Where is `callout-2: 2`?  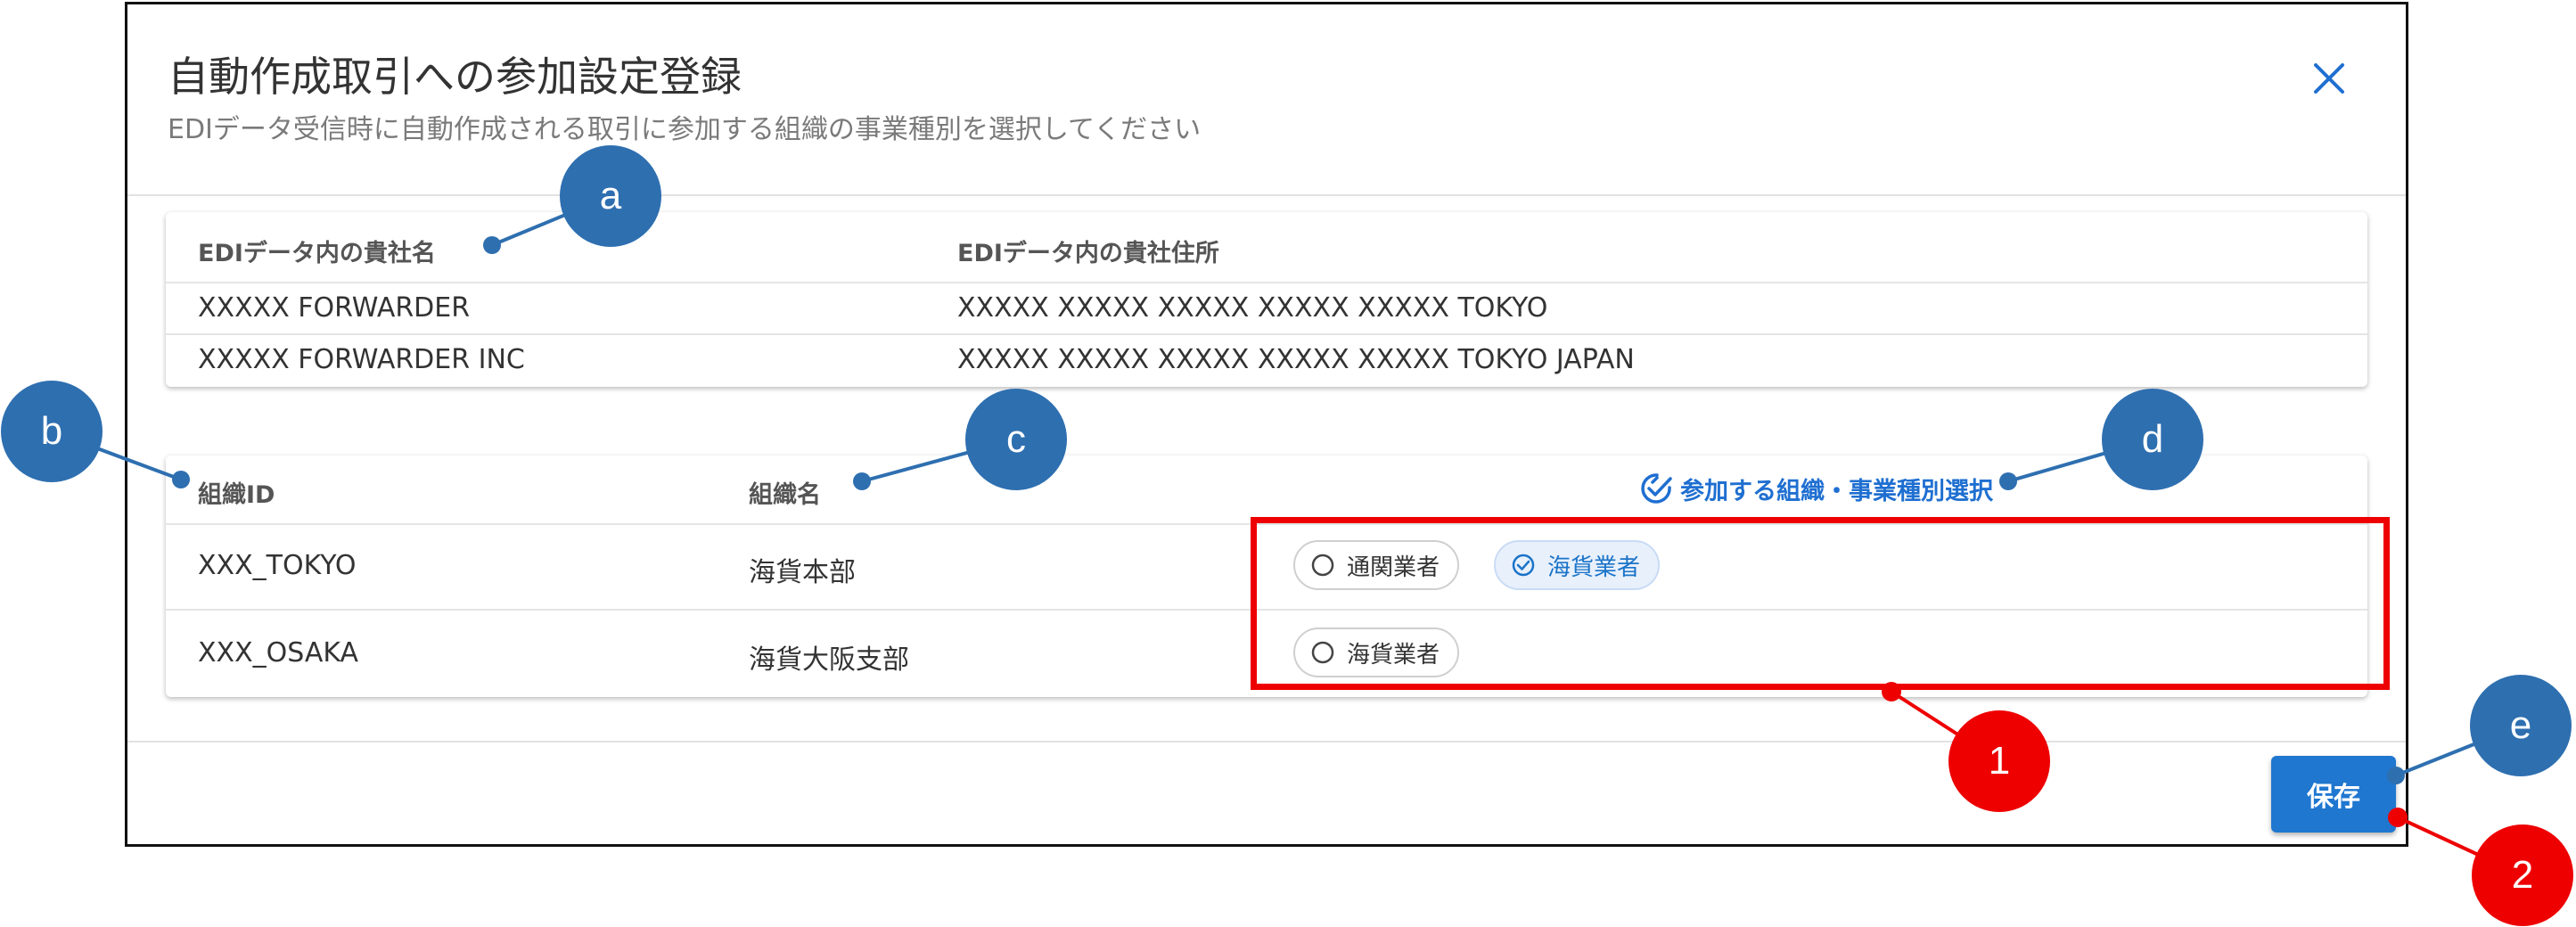
callout-2: 2 is located at coordinates (2522, 875).